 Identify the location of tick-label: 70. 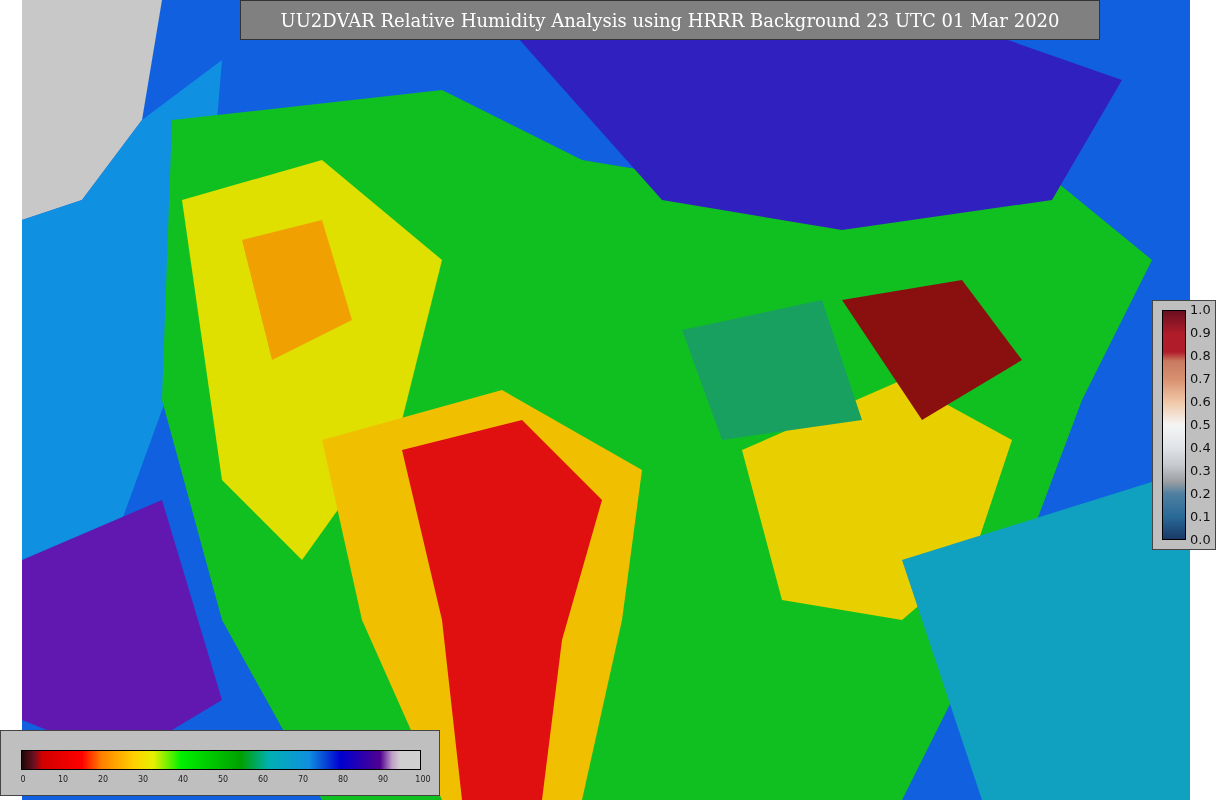
(303, 779).